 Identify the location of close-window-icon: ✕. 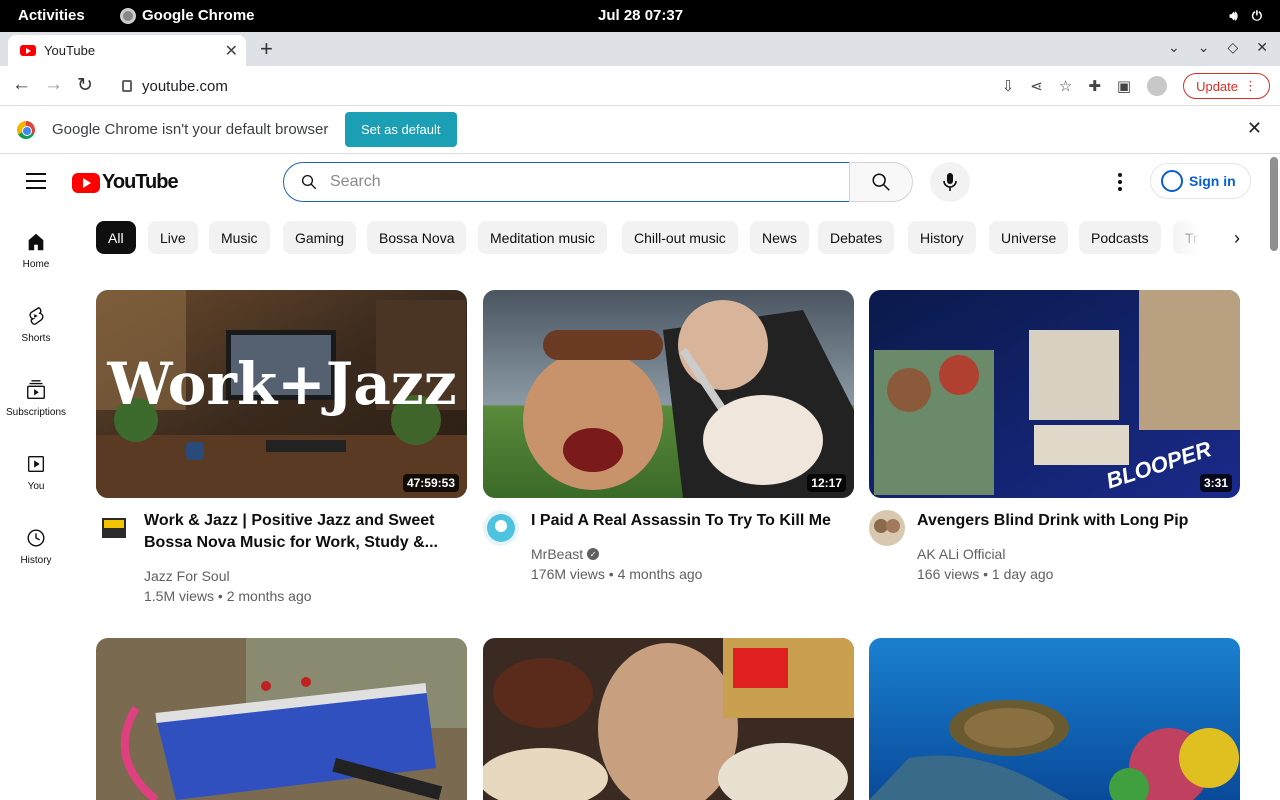
(1262, 47).